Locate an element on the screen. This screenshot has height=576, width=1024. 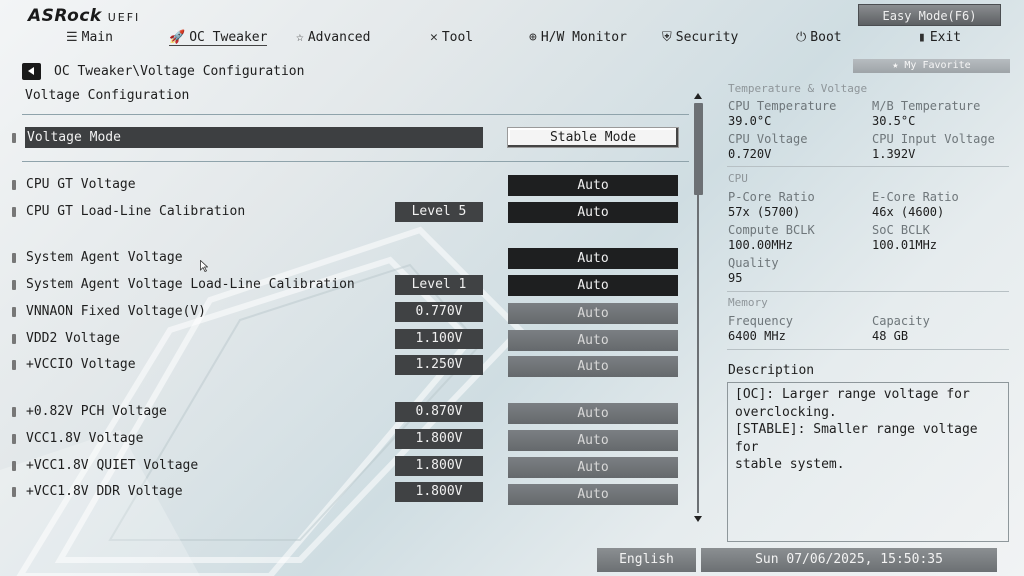
soc-bclk-label: SoC BCLK is located at coordinates (901, 230).